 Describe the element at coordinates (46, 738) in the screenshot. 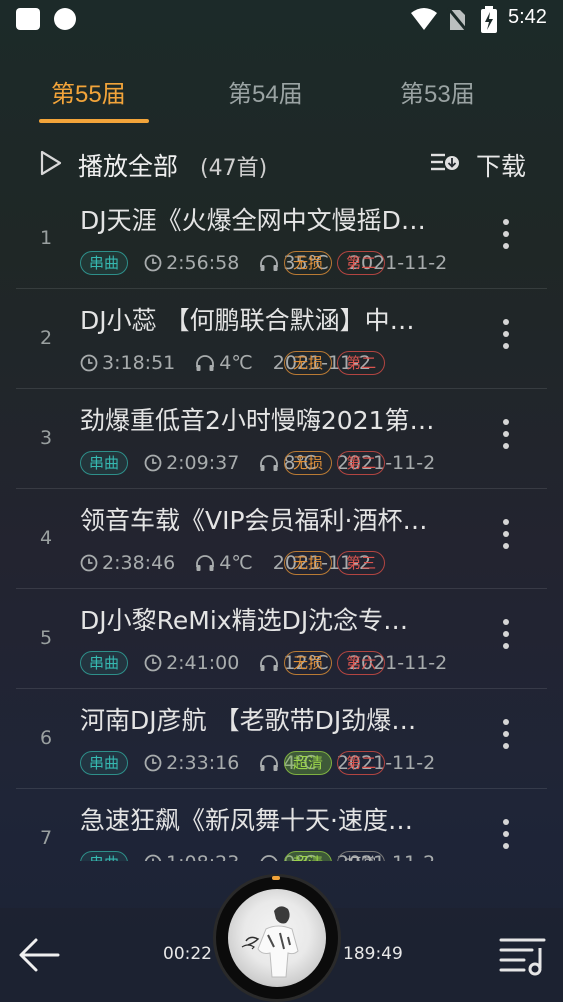

I see `track-index: 6` at that location.